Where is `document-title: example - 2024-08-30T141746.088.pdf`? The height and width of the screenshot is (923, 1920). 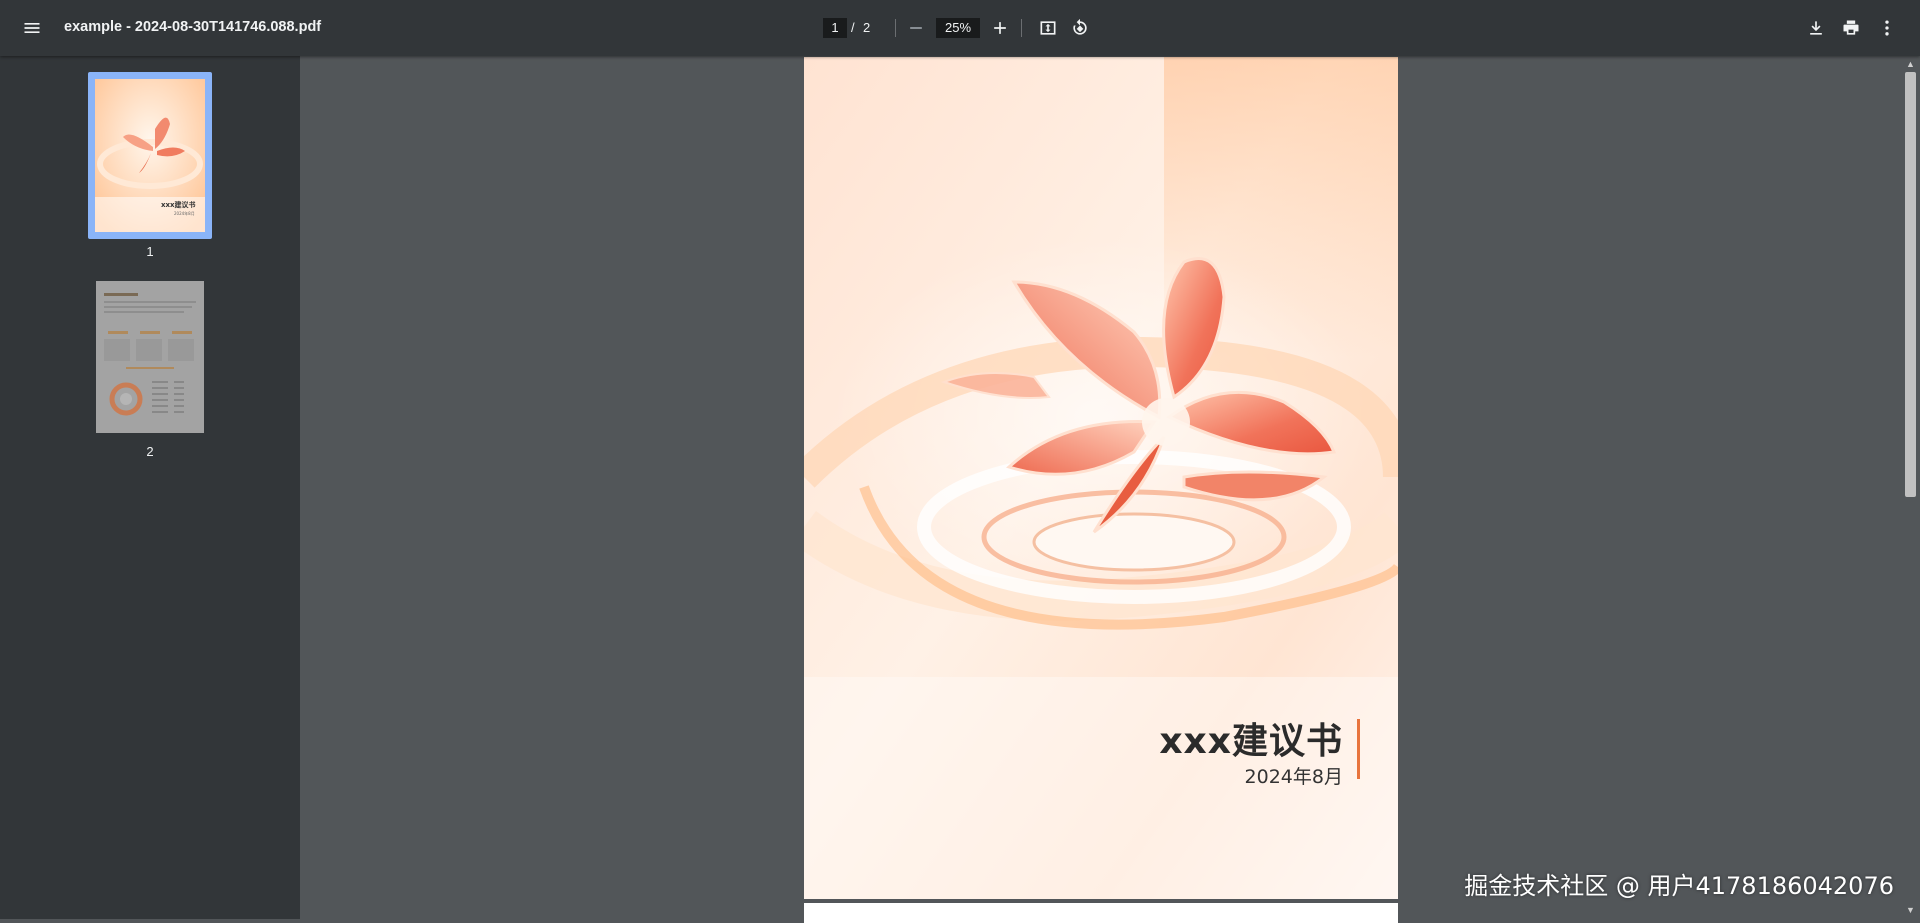 document-title: example - 2024-08-30T141746.088.pdf is located at coordinates (193, 27).